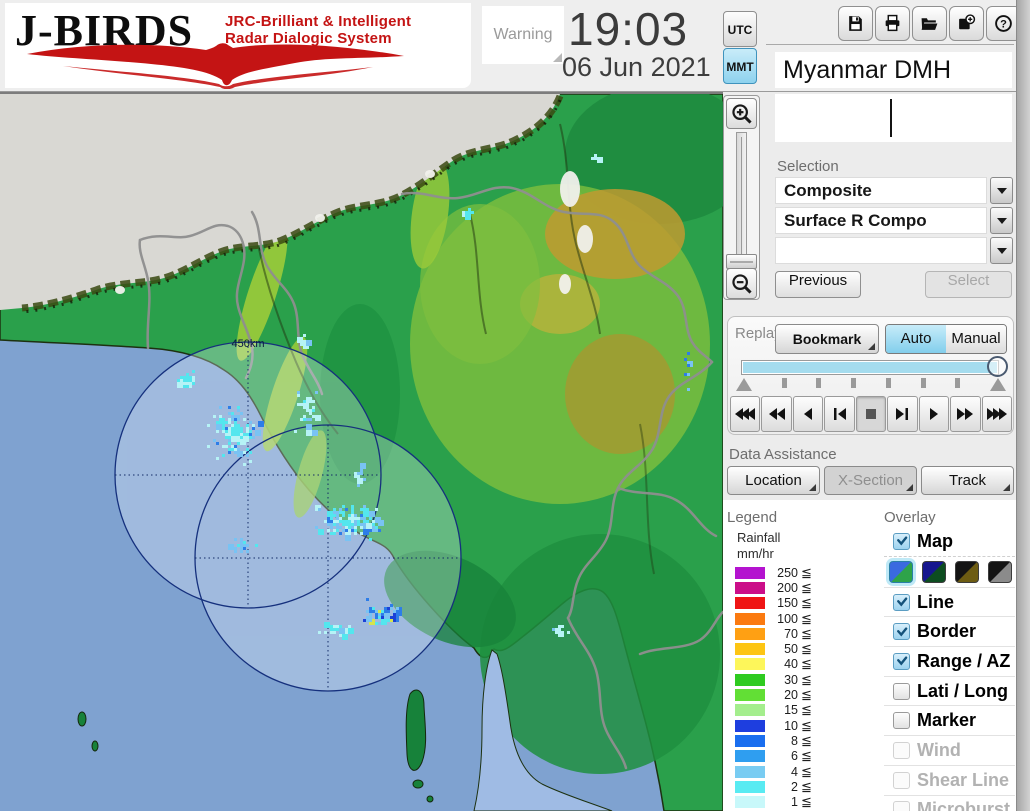 This screenshot has width=1030, height=811. I want to click on step-back-button, so click(839, 414).